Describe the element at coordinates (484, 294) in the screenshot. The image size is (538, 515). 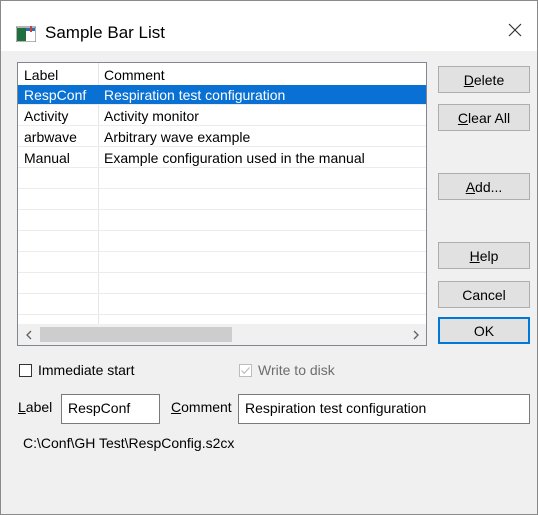
I see `cancel-button: Cancel` at that location.